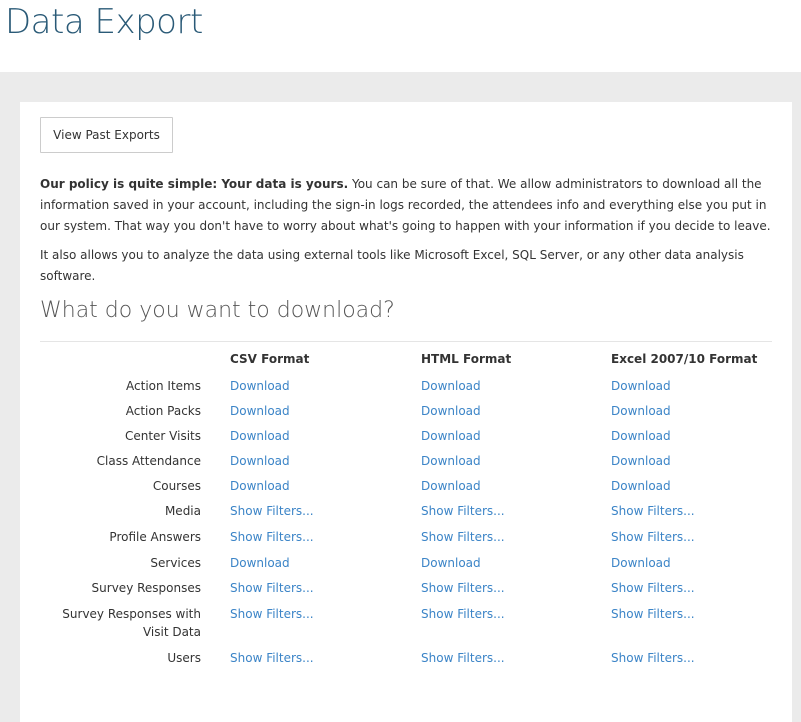  What do you see at coordinates (175, 563) in the screenshot?
I see `row-label: Services` at bounding box center [175, 563].